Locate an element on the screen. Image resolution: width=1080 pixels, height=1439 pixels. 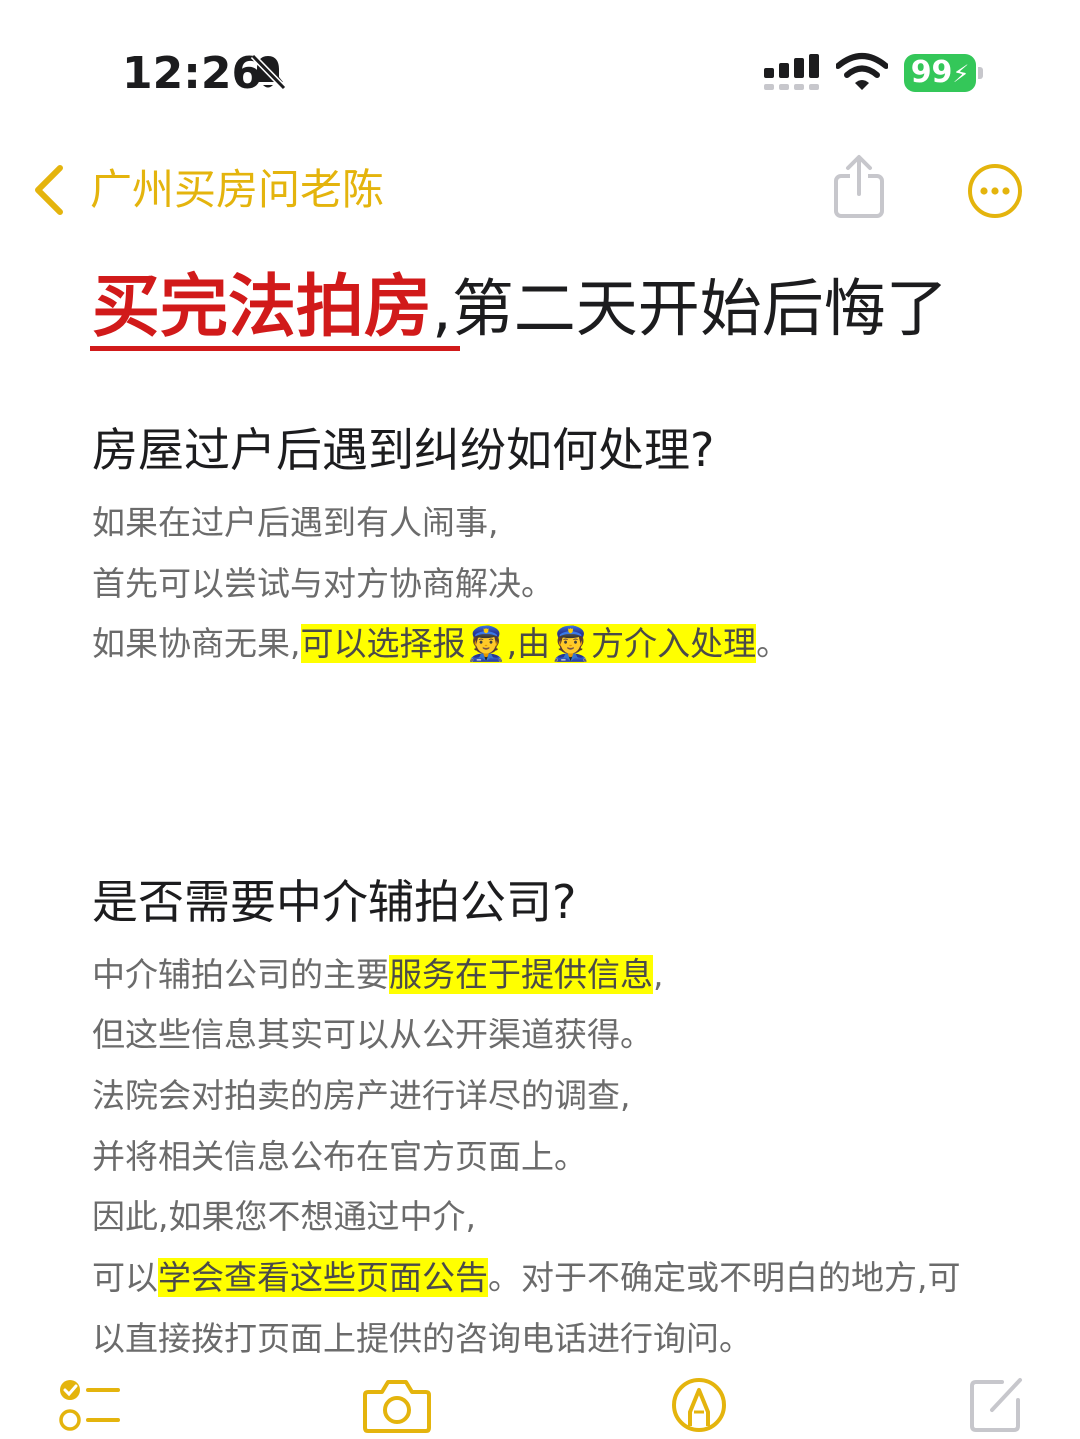
camera-icon is located at coordinates (397, 1405).